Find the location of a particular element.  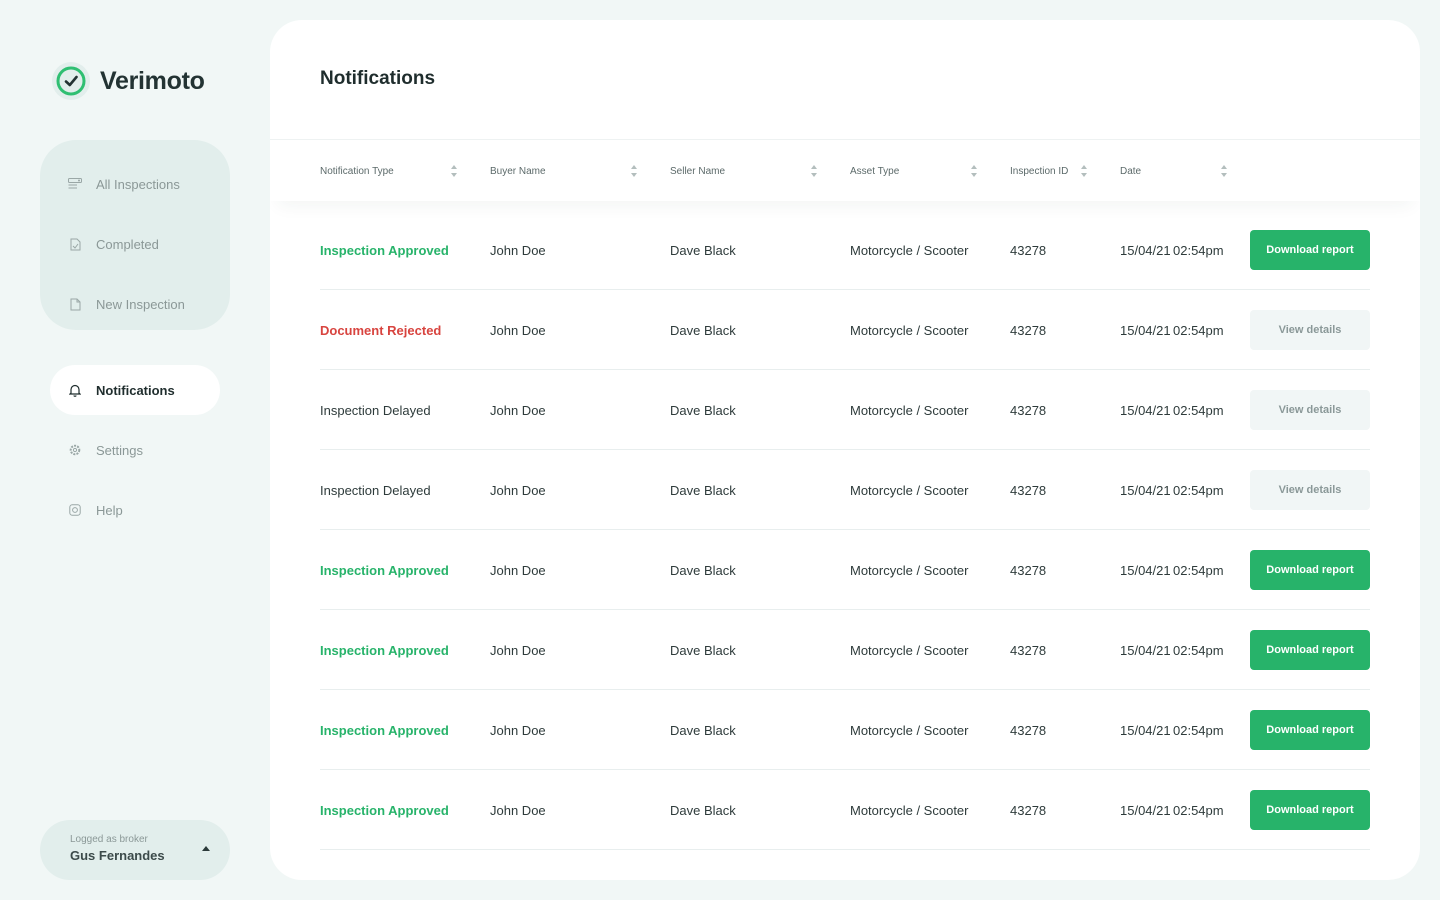

sidebar-item-all-inspections: All Inspections is located at coordinates (135, 184).